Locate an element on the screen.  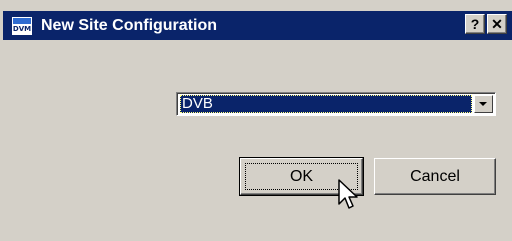
mouse-cursor-icon is located at coordinates (348, 194).